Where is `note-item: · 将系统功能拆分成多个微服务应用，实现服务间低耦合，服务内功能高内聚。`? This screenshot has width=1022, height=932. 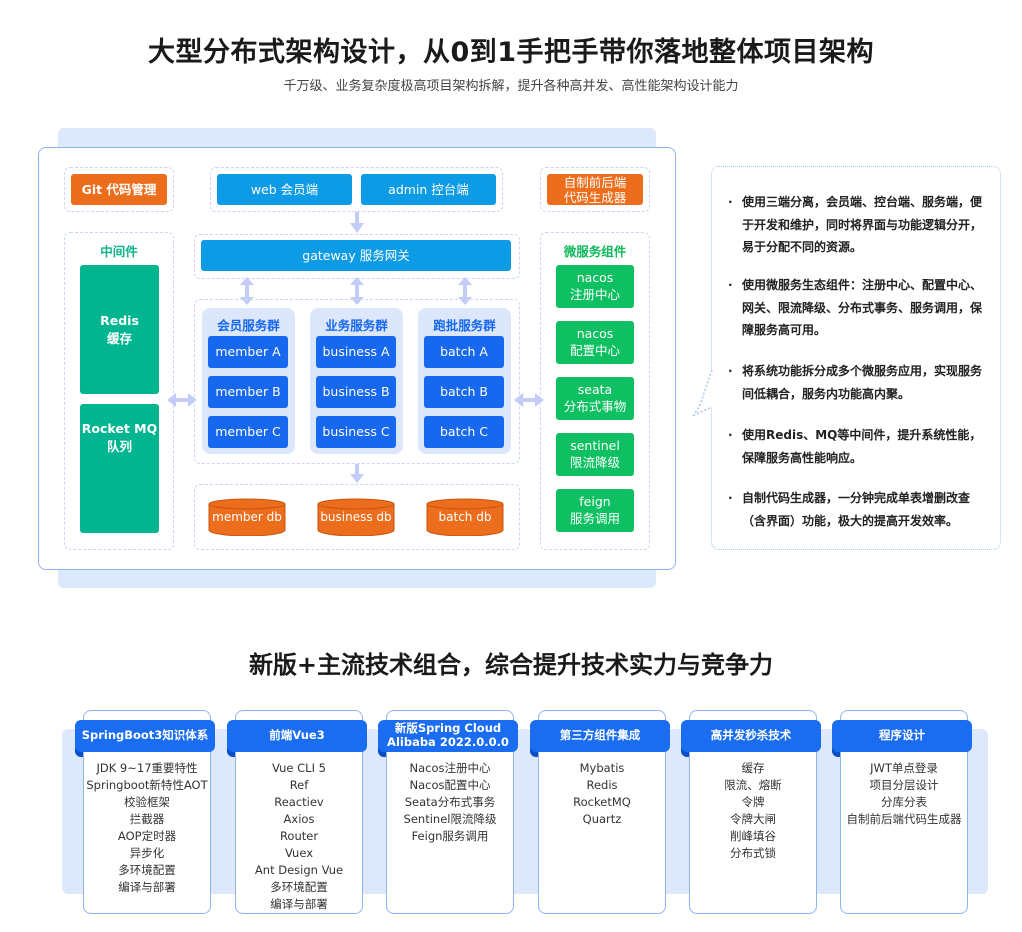
note-item: · 将系统功能拆分成多个微服务应用，实现服务间低耦合，服务内功能高内聚。 is located at coordinates (859, 382).